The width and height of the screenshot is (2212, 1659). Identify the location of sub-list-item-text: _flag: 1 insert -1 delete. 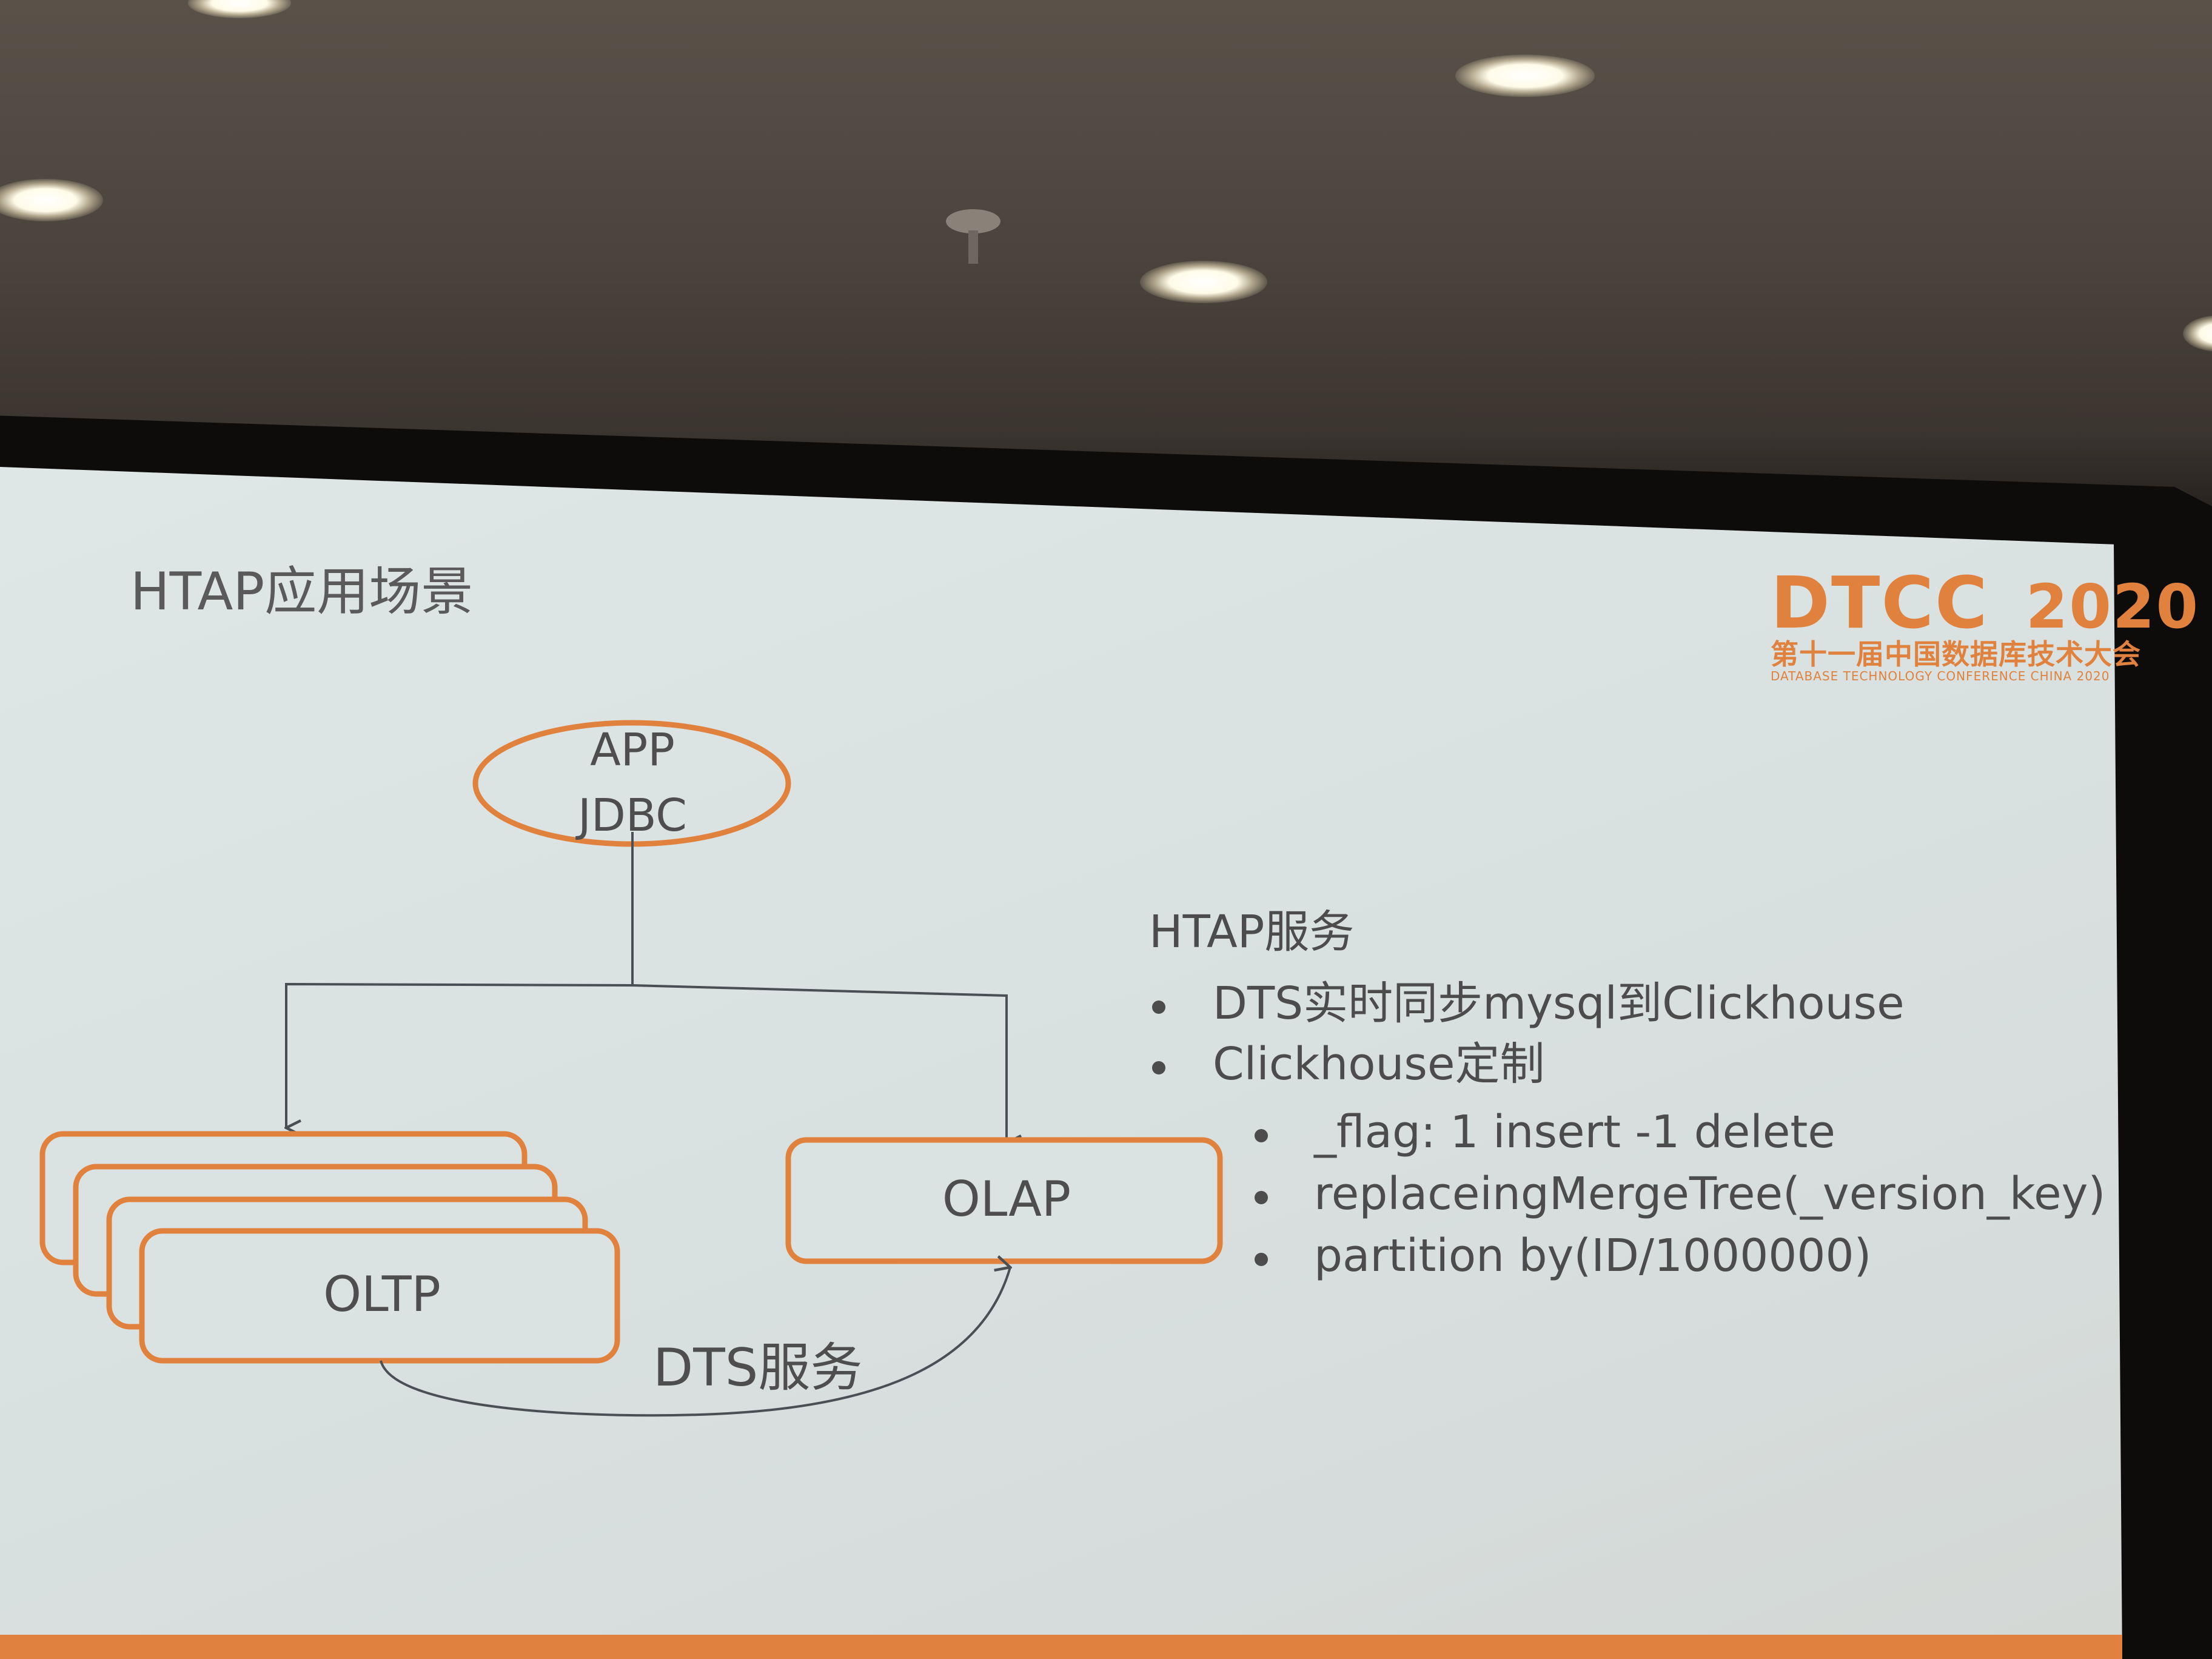
(1574, 1132).